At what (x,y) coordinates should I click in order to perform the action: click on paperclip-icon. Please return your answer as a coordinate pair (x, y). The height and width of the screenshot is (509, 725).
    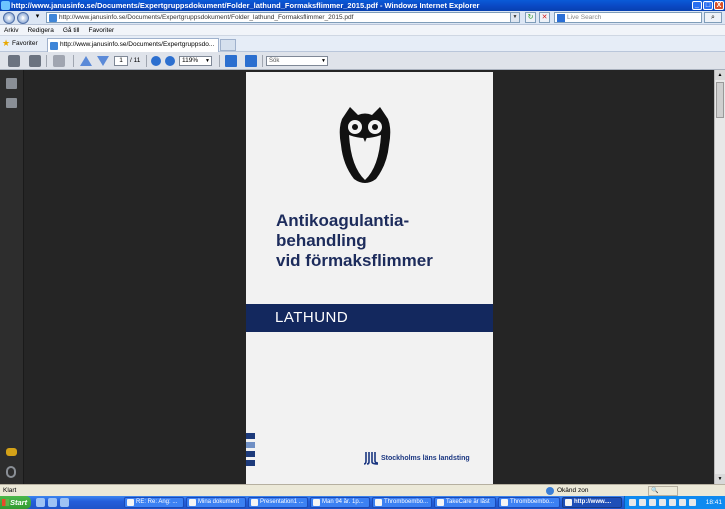
    Looking at the image, I should click on (11, 472).